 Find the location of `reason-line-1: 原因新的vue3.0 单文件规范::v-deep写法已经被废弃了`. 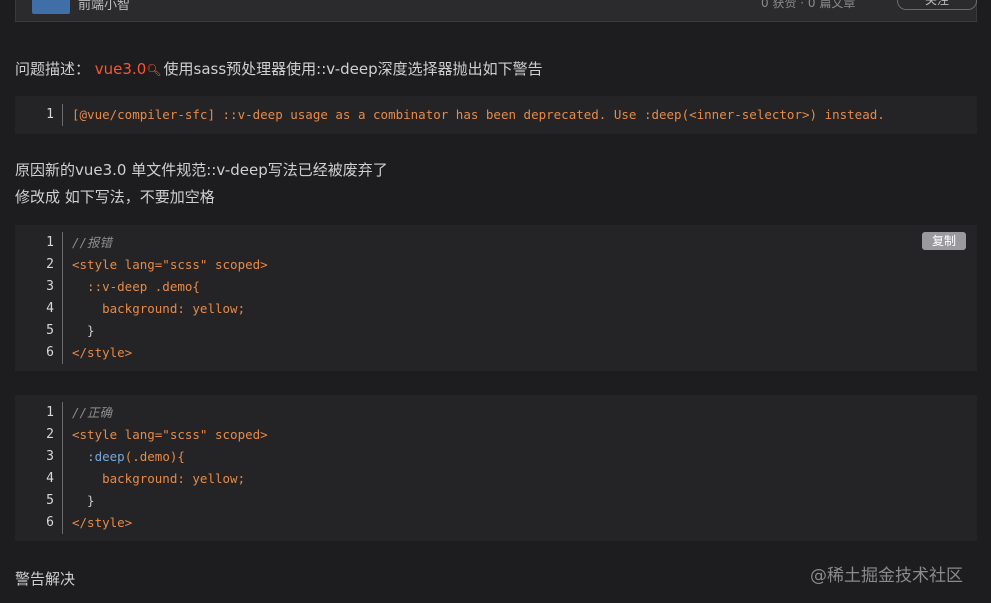

reason-line-1: 原因新的vue3.0 单文件规范::v-deep写法已经被废弃了 is located at coordinates (201, 170).